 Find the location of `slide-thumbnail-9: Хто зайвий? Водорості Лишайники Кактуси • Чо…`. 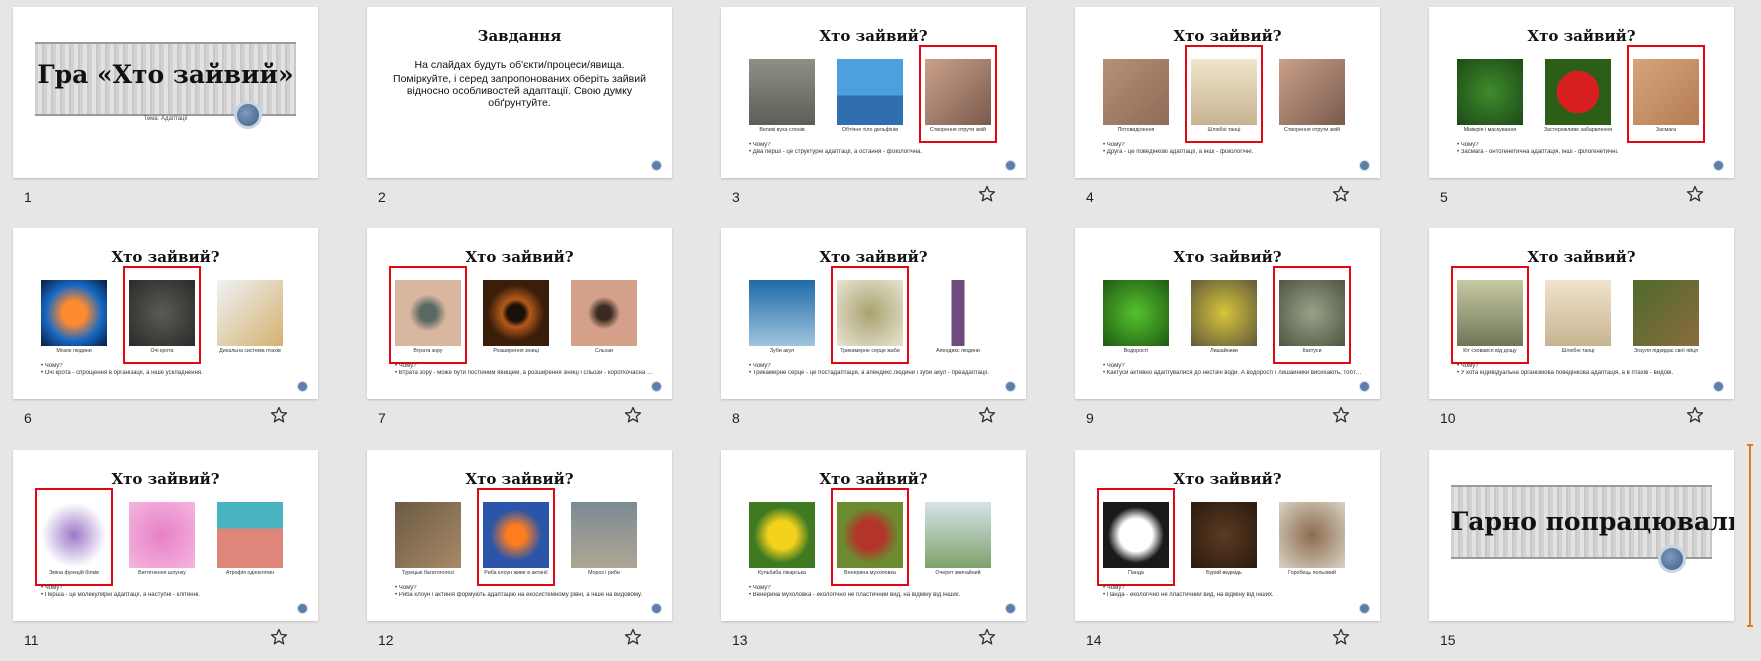

slide-thumbnail-9: Хто зайвий? Водорості Лишайники Кактуси • Чо… is located at coordinates (1227, 330).